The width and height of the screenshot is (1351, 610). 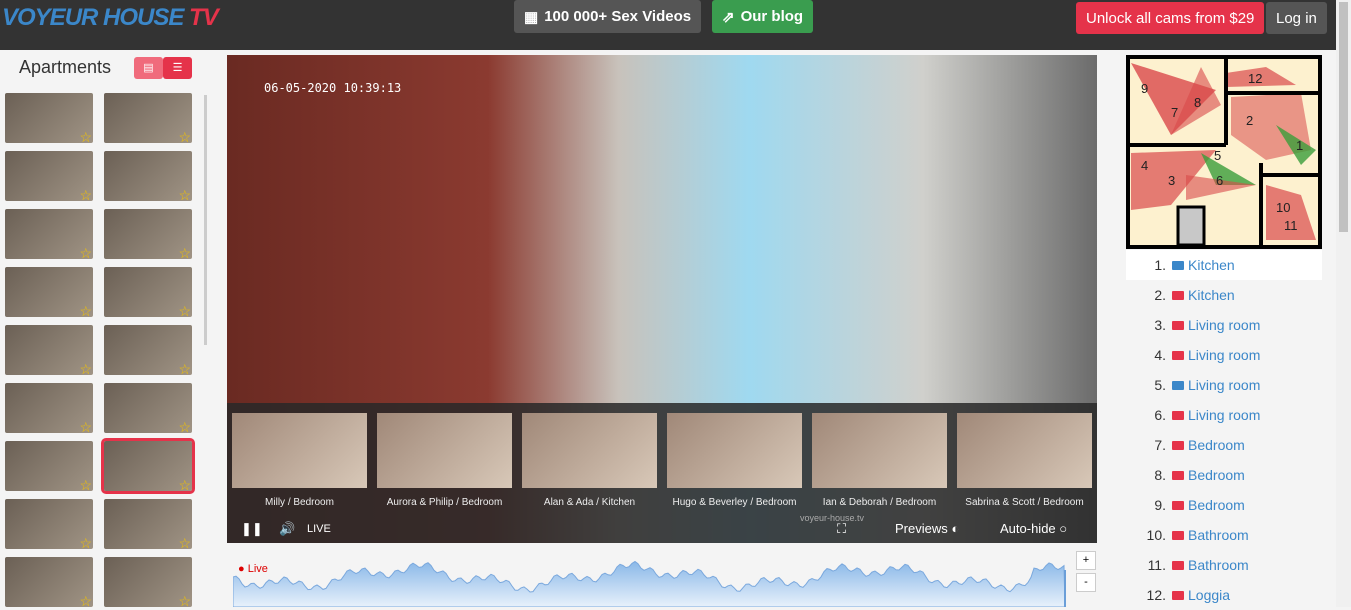 What do you see at coordinates (252, 529) in the screenshot?
I see `pause-button: ❚❚` at bounding box center [252, 529].